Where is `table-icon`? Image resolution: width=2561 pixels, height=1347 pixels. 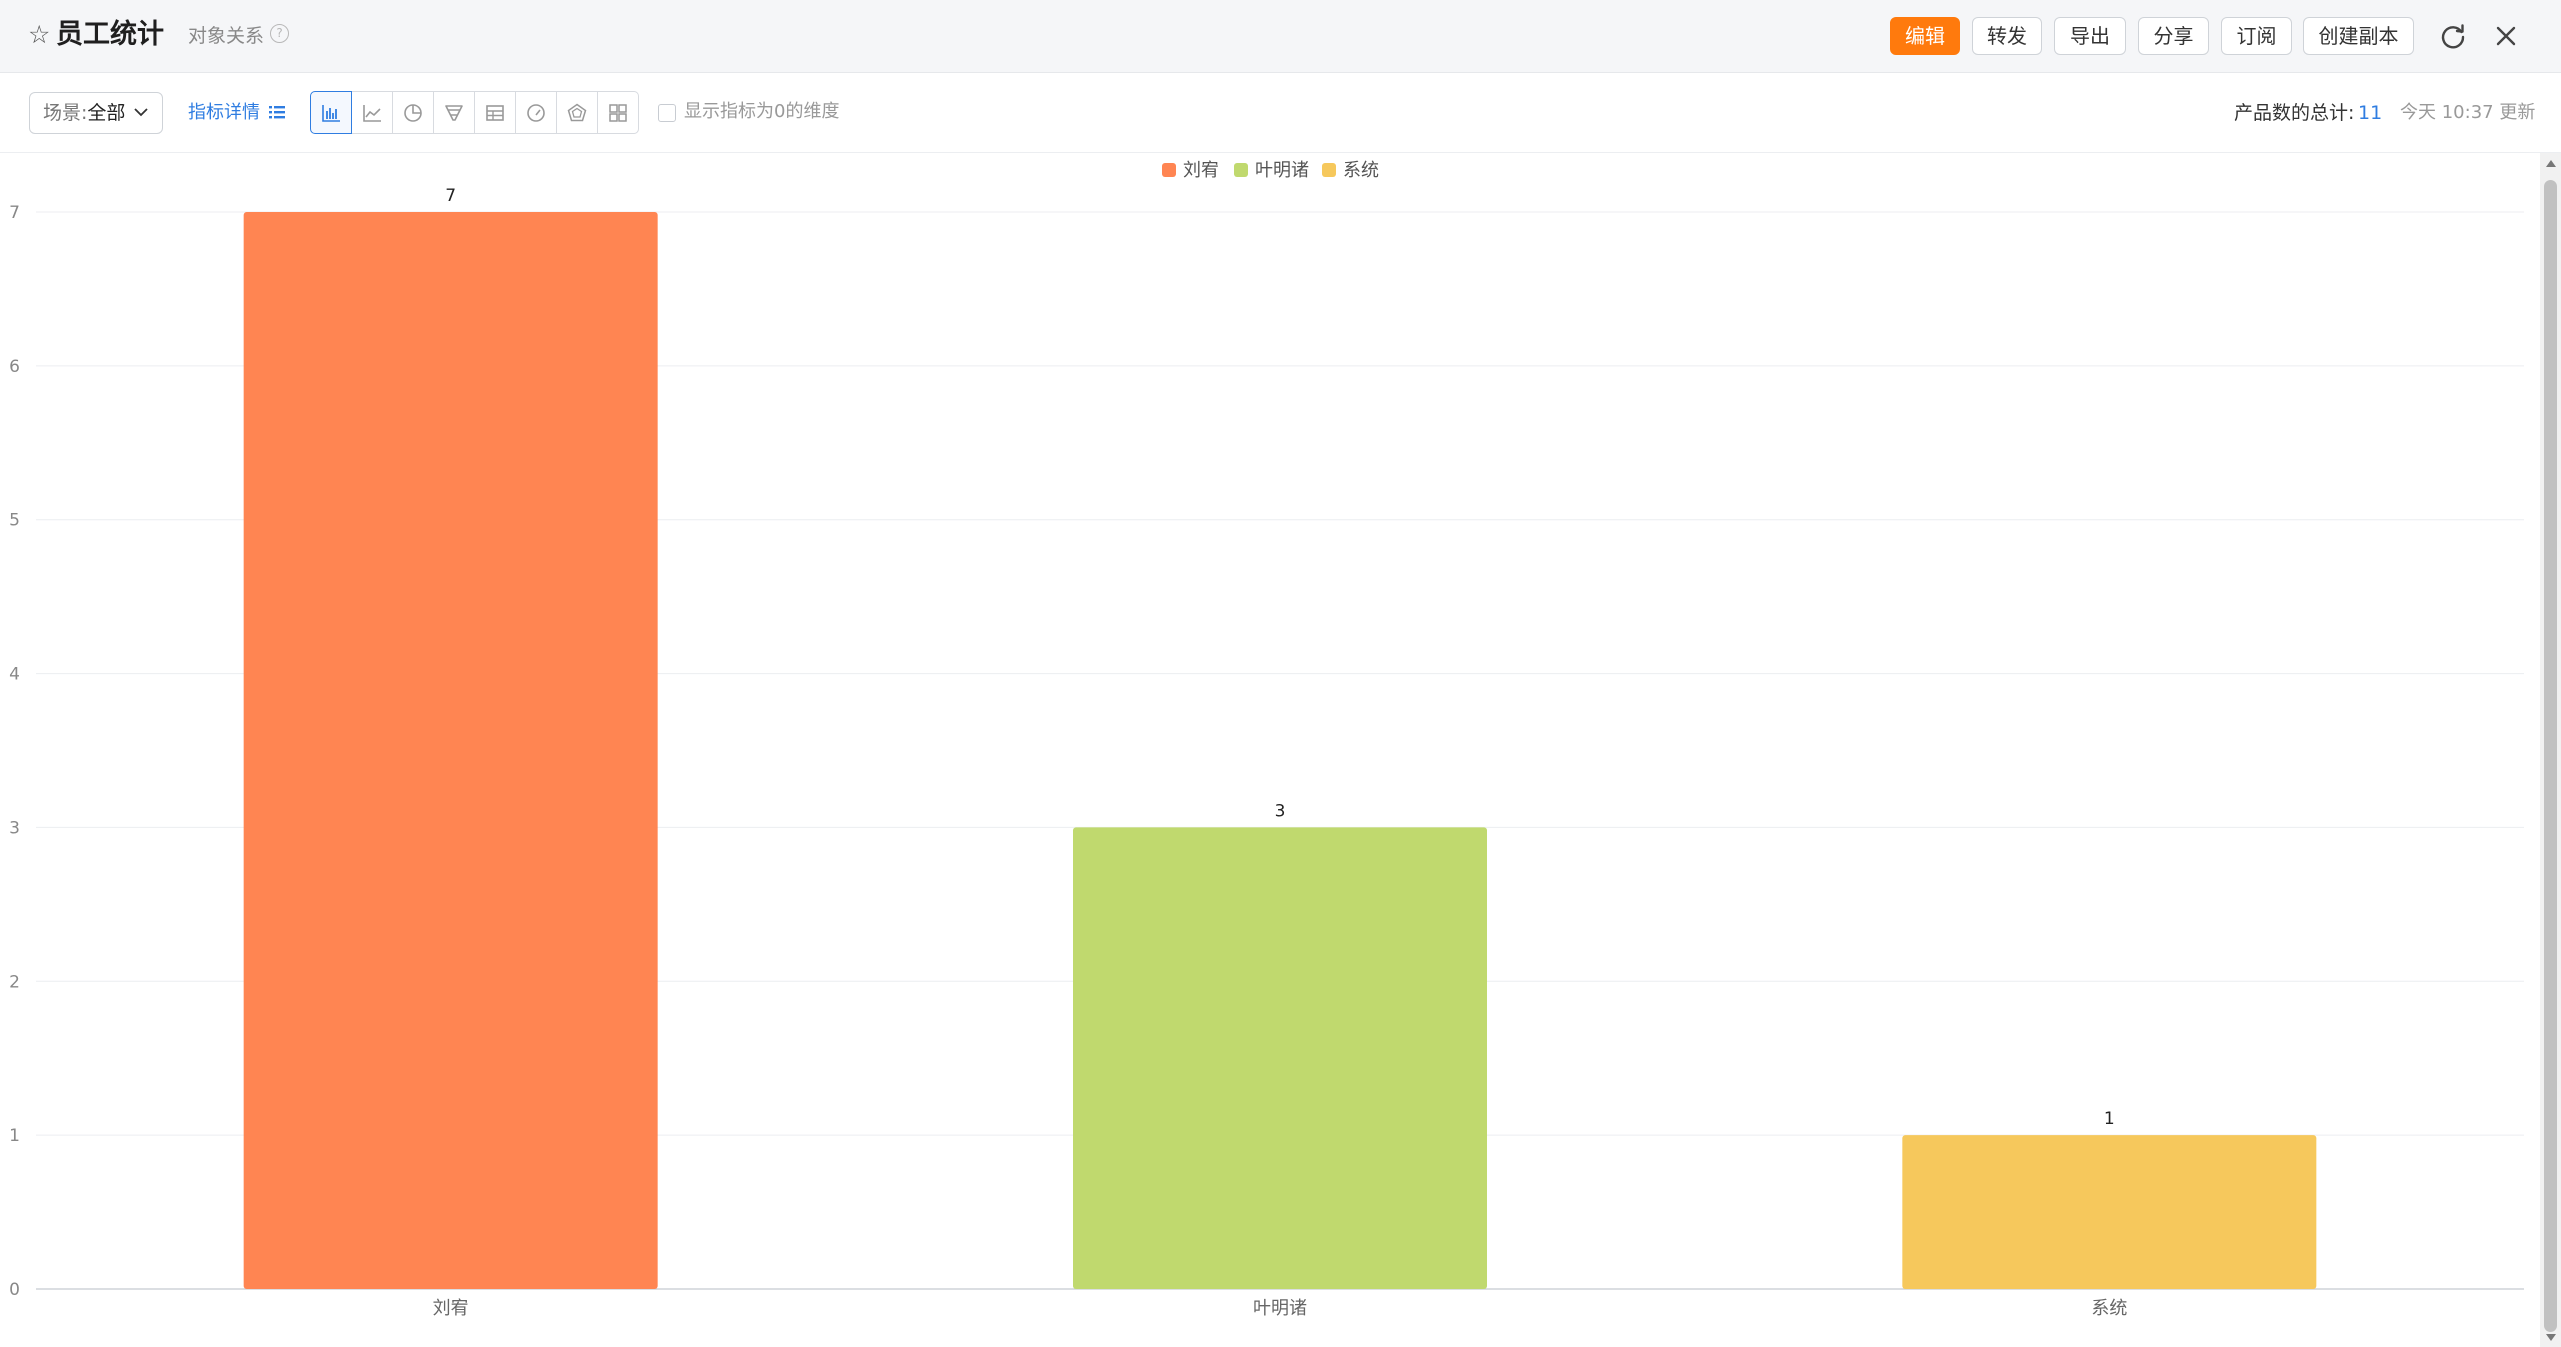 table-icon is located at coordinates (495, 112).